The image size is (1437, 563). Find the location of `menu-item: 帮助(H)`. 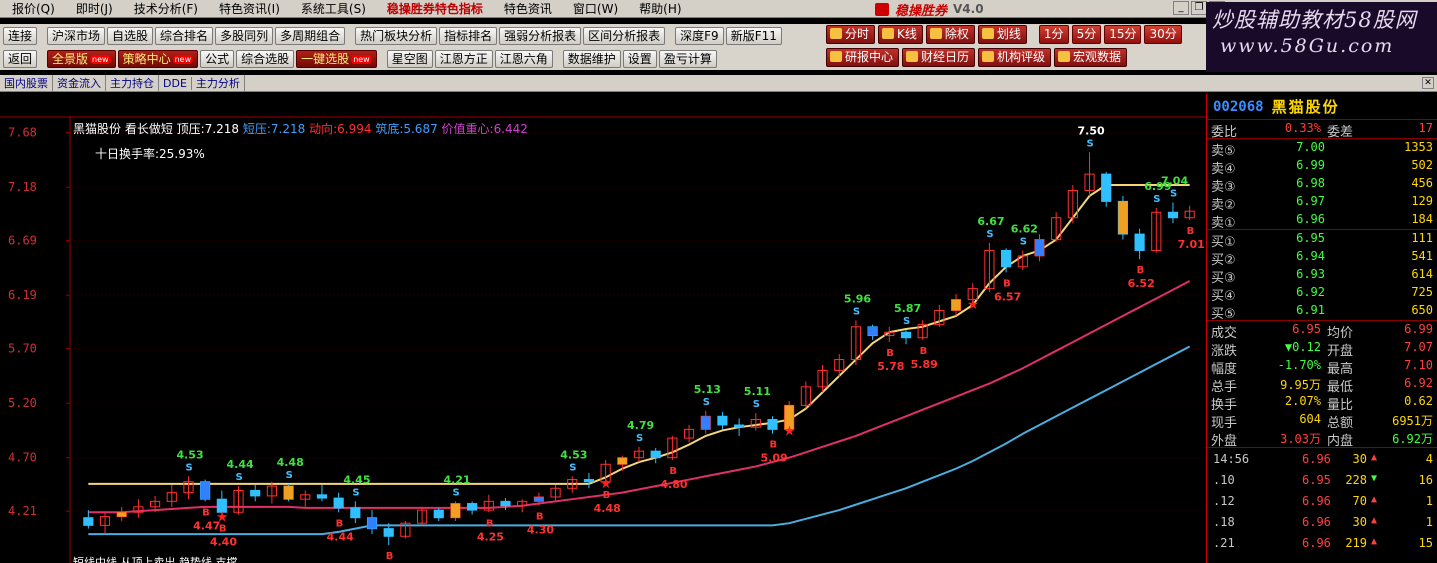

menu-item: 帮助(H) is located at coordinates (658, 8).